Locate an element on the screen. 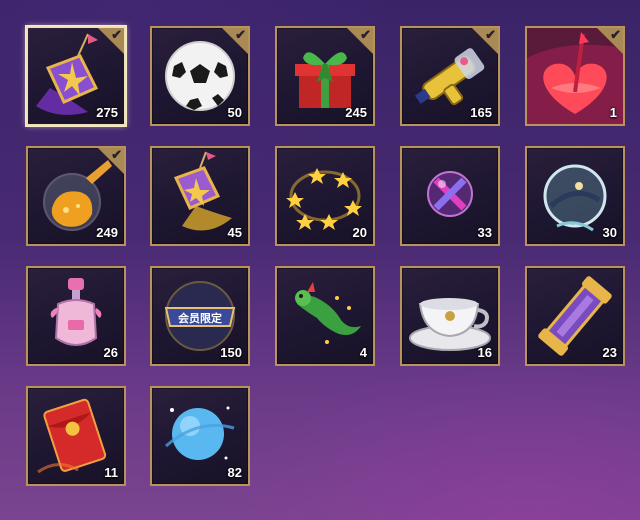  item-slot-15: 23 is located at coordinates (575, 316).